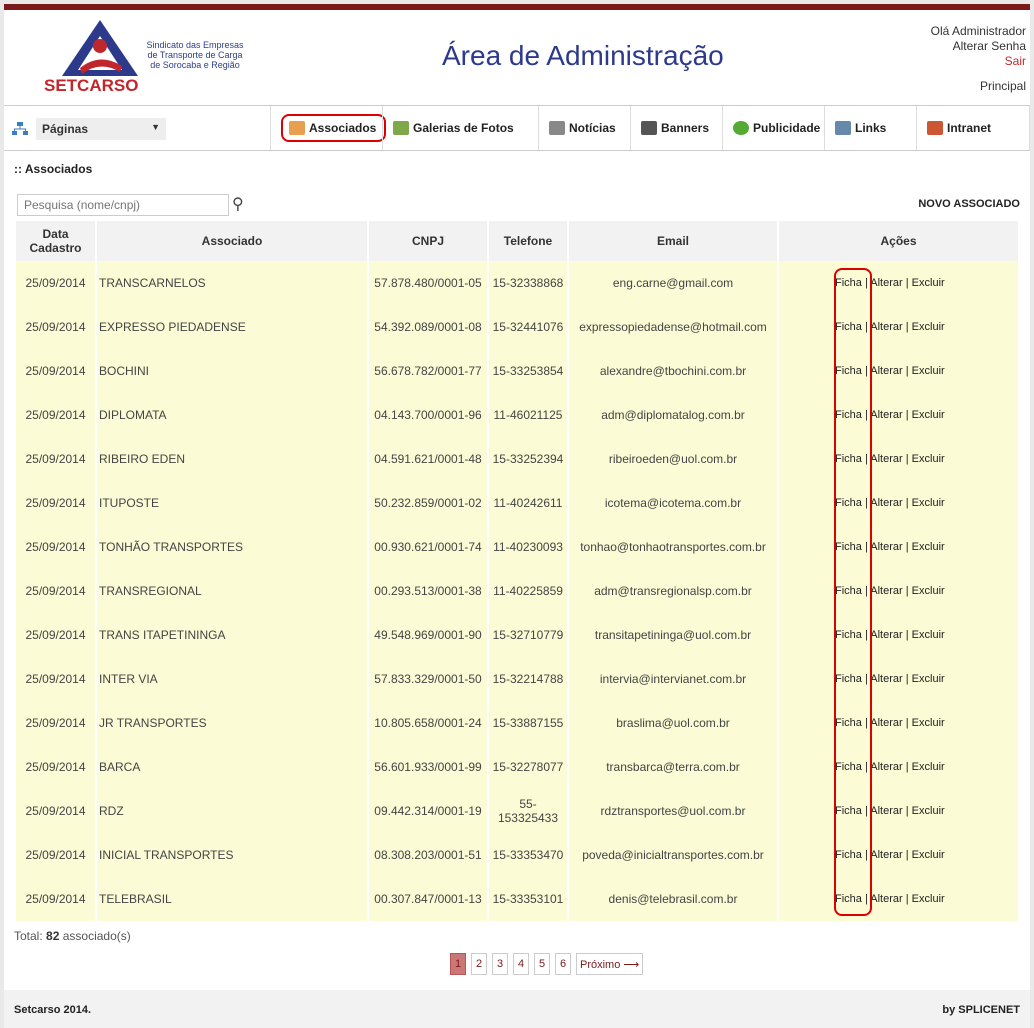  I want to click on logo-sub-line: de Transporte de Carga, so click(195, 55).